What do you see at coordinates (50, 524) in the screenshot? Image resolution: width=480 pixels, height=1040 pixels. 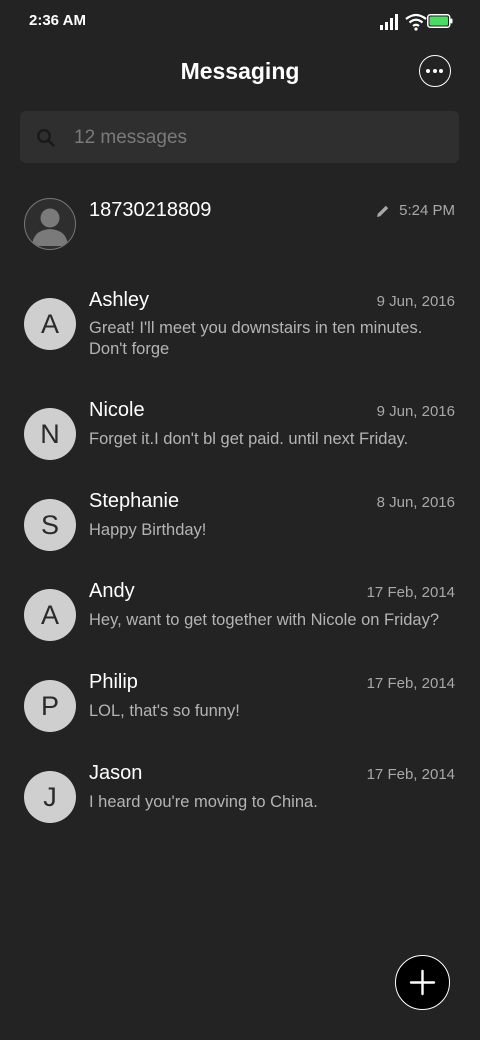 I see `avatar: S` at bounding box center [50, 524].